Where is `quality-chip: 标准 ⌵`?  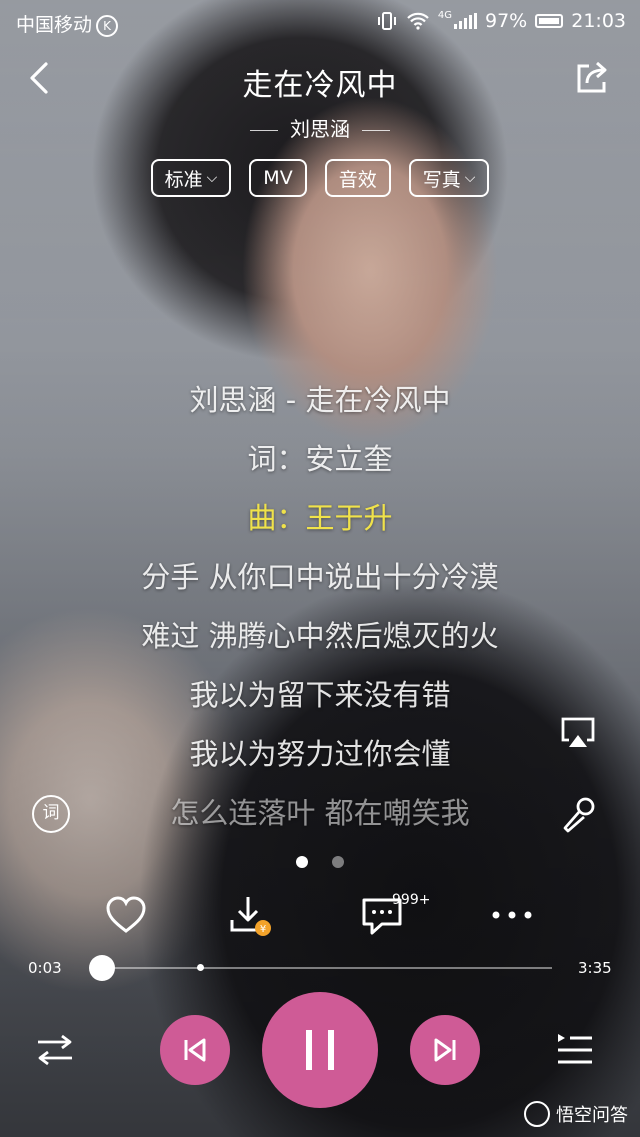 quality-chip: 标准 ⌵ is located at coordinates (191, 178).